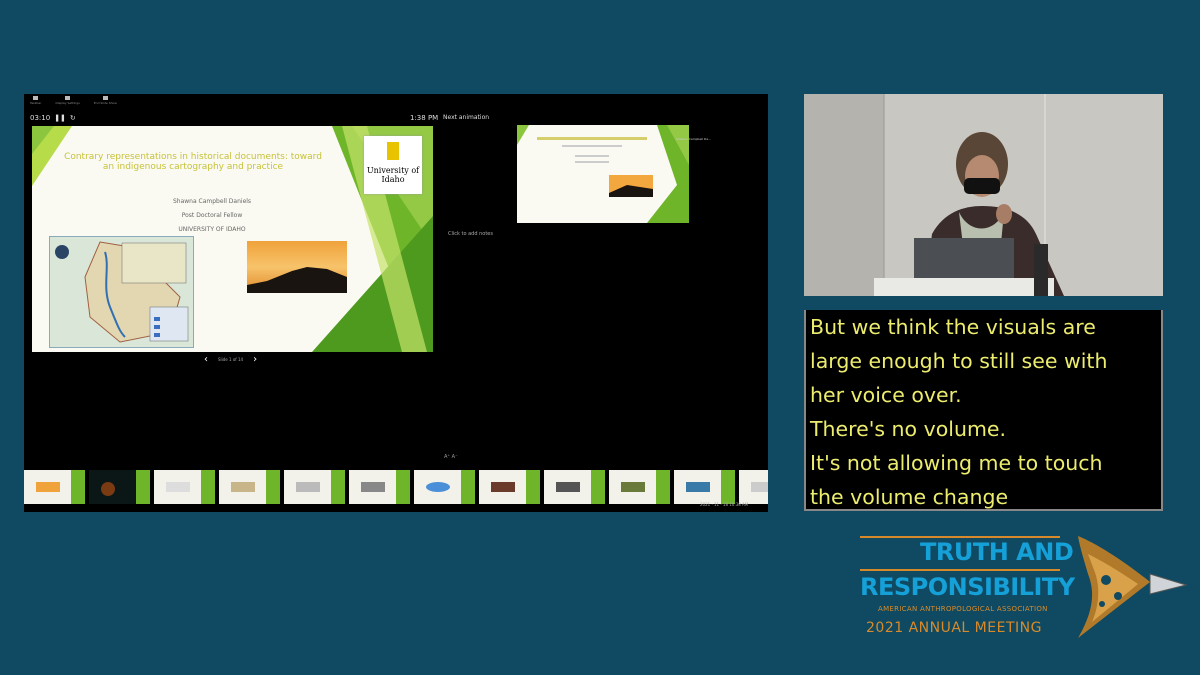 The width and height of the screenshot is (1200, 675). What do you see at coordinates (53, 118) in the screenshot?
I see `timer: 03:10 ❚❚ ↻` at bounding box center [53, 118].